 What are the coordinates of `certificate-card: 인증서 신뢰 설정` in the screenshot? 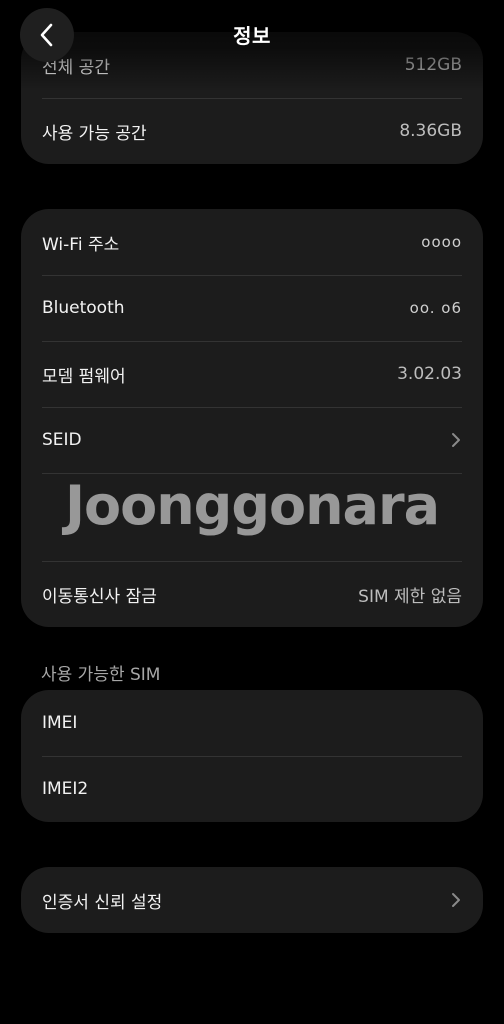 It's located at (252, 900).